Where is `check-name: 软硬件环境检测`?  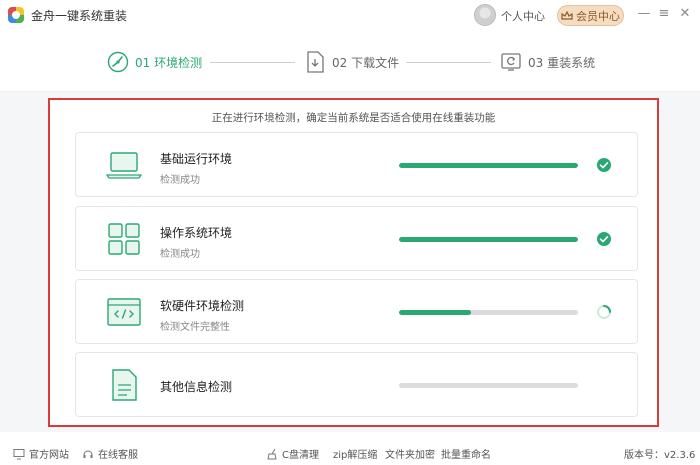
check-name: 软硬件环境检测 is located at coordinates (202, 306).